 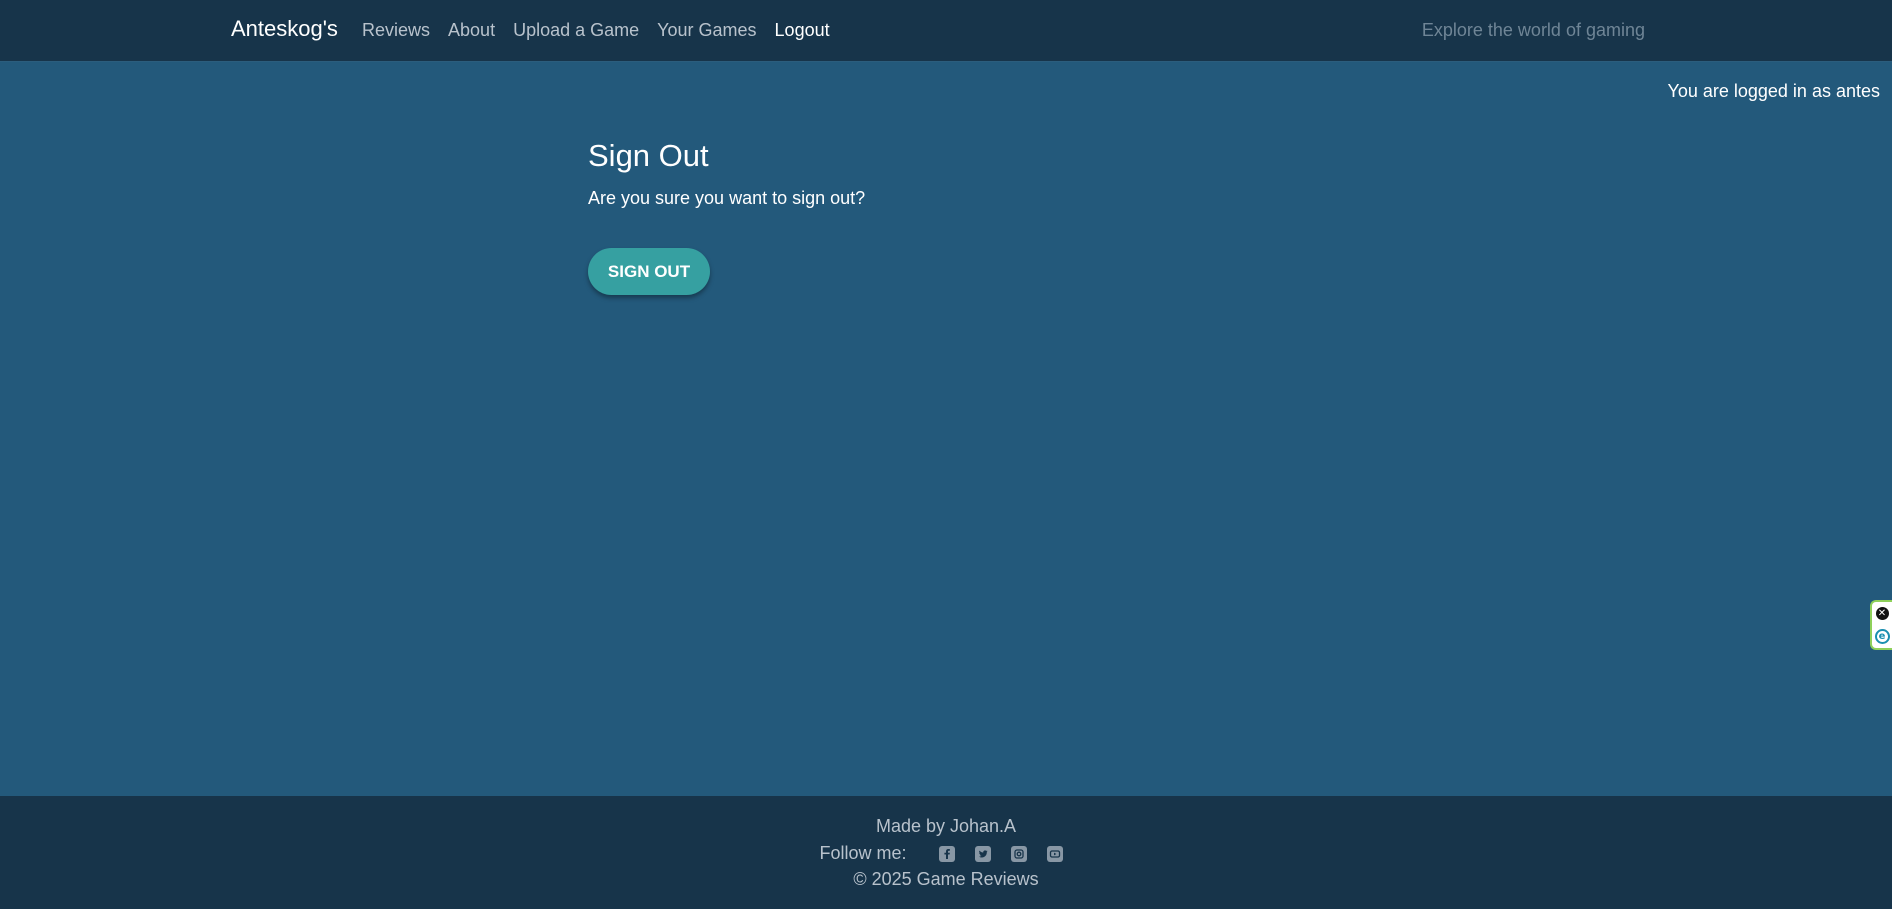 I want to click on copyright-text: © 2025 Game Reviews, so click(x=946, y=879).